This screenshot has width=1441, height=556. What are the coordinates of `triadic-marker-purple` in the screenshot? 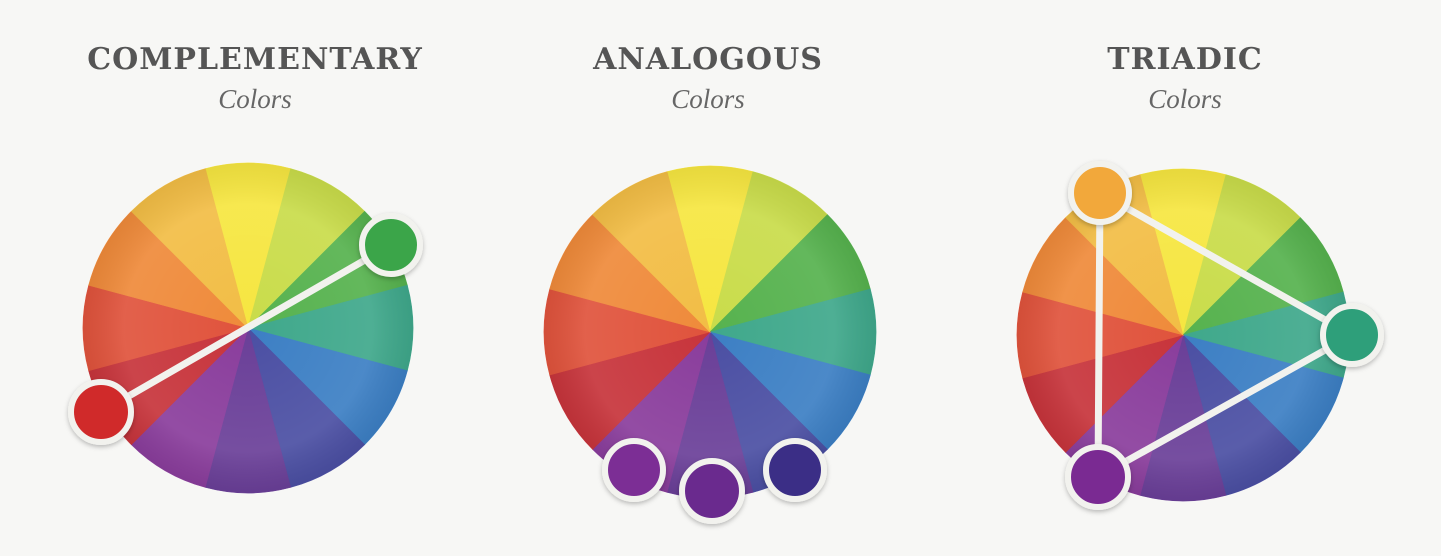 It's located at (1098, 477).